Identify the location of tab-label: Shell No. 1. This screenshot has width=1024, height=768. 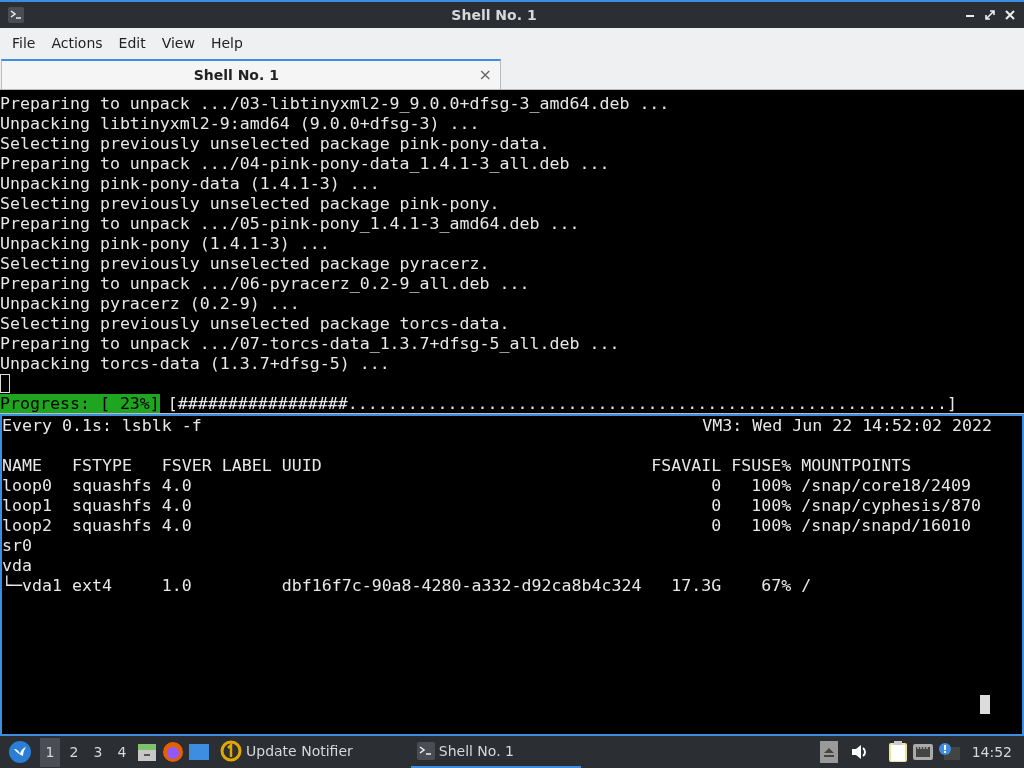
(236, 75).